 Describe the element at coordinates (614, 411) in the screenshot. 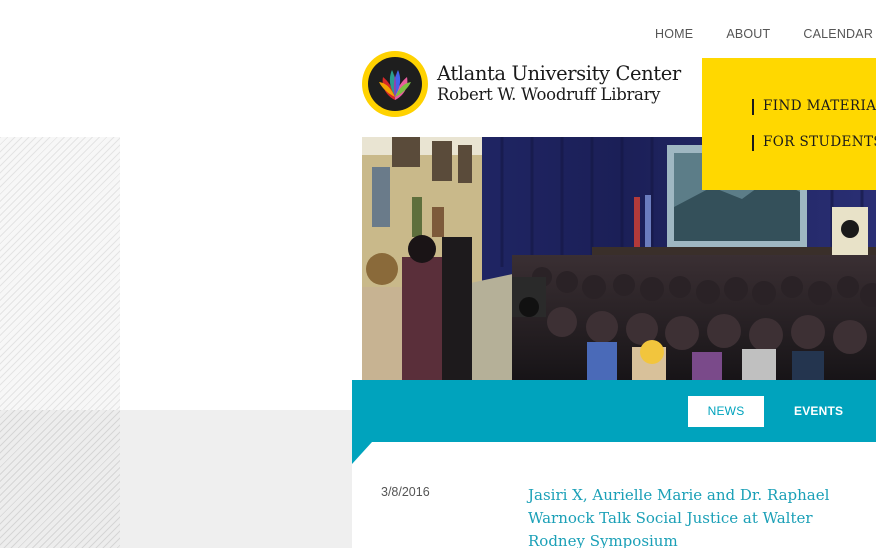

I see `news-events-tab-bar: NEWS EVENTS` at that location.